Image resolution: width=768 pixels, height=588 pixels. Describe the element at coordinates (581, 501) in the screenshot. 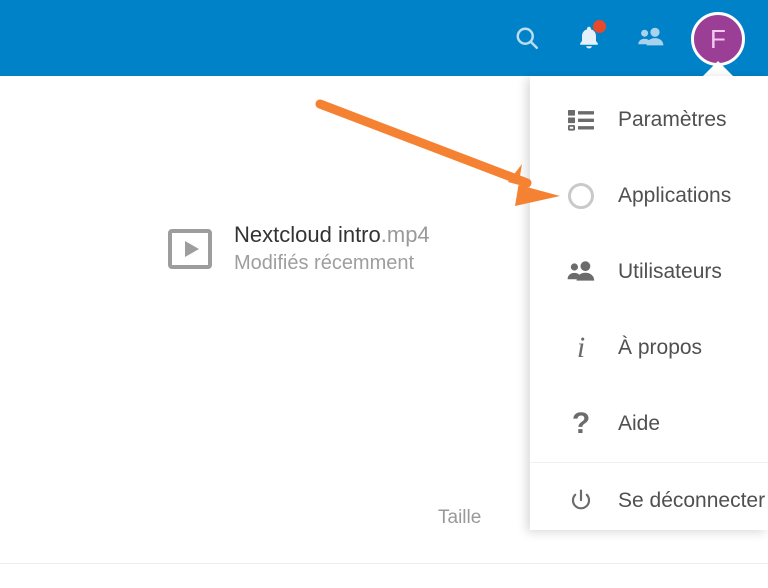

I see `power-icon` at that location.